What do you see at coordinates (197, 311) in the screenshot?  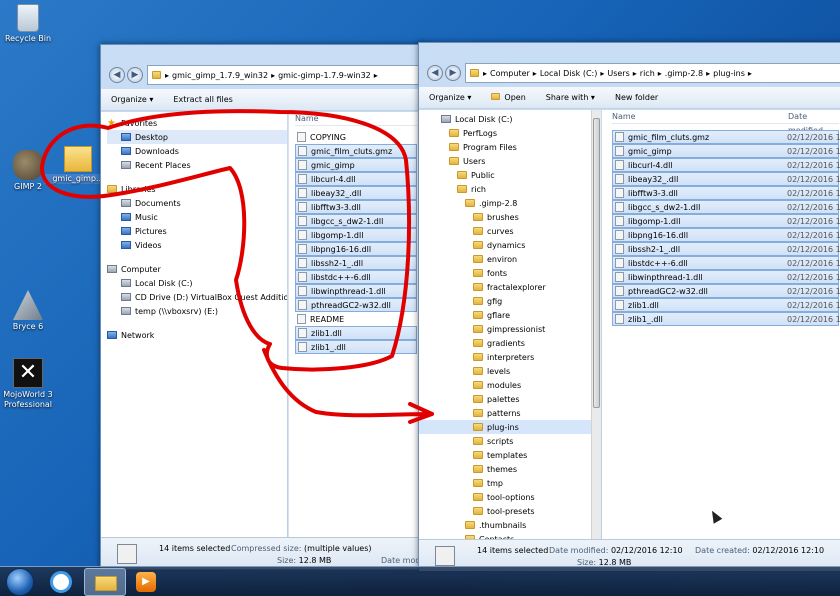 I see `nav-network-share: temp (\\vboxsrv) (E:)` at bounding box center [197, 311].